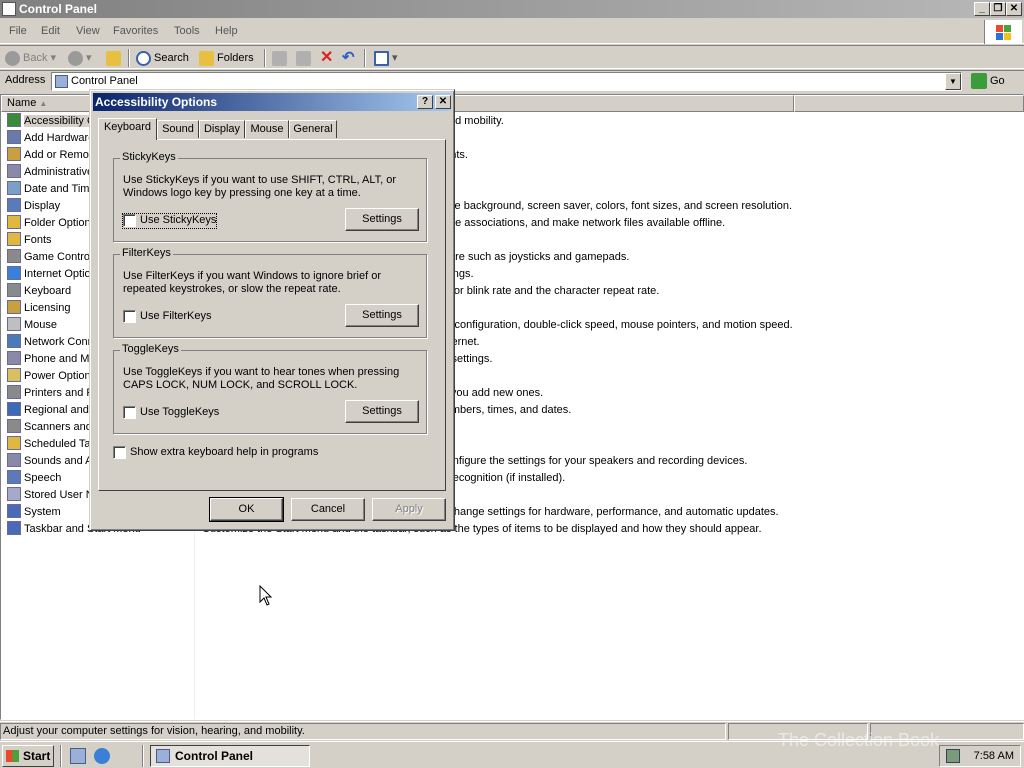  What do you see at coordinates (909, 103) in the screenshot?
I see `column-header-blank` at bounding box center [909, 103].